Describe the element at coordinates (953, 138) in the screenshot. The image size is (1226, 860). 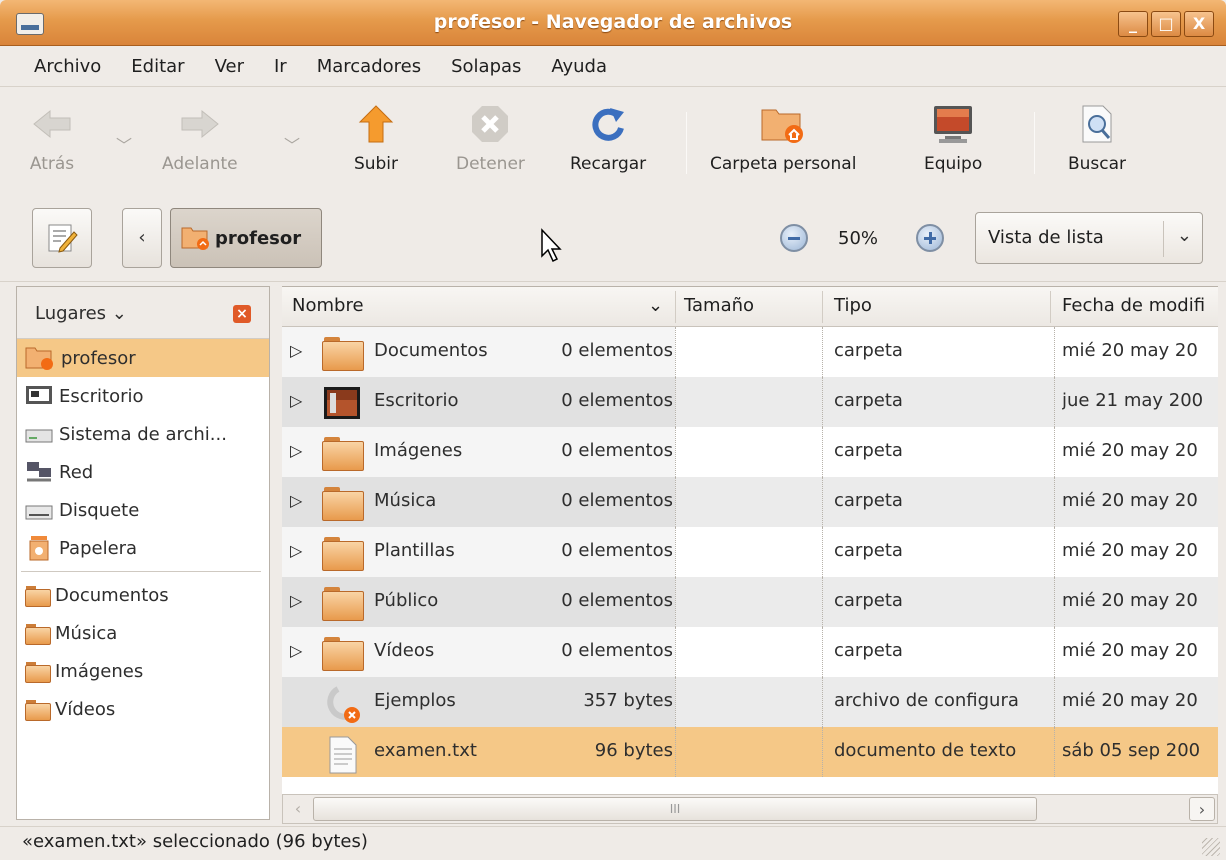
I see `computer-button: Equipo` at that location.